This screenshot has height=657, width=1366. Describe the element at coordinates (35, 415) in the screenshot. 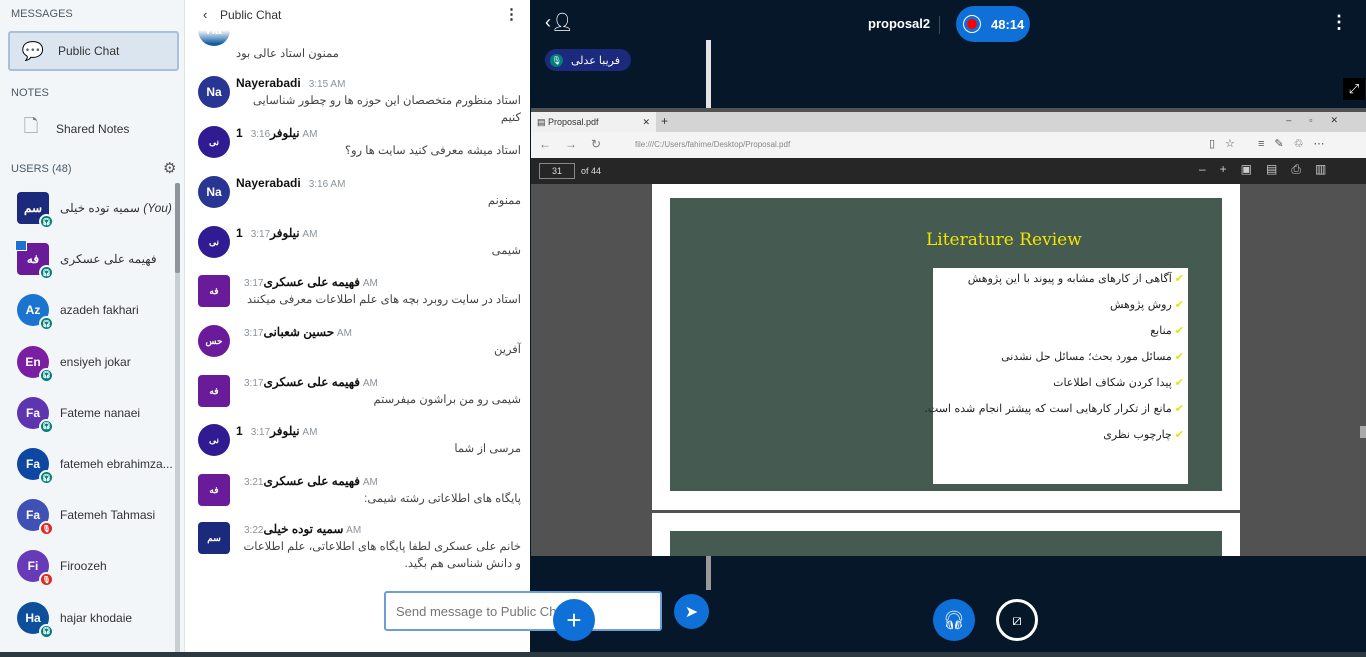

I see `avatar: Fa 🎧︎` at that location.